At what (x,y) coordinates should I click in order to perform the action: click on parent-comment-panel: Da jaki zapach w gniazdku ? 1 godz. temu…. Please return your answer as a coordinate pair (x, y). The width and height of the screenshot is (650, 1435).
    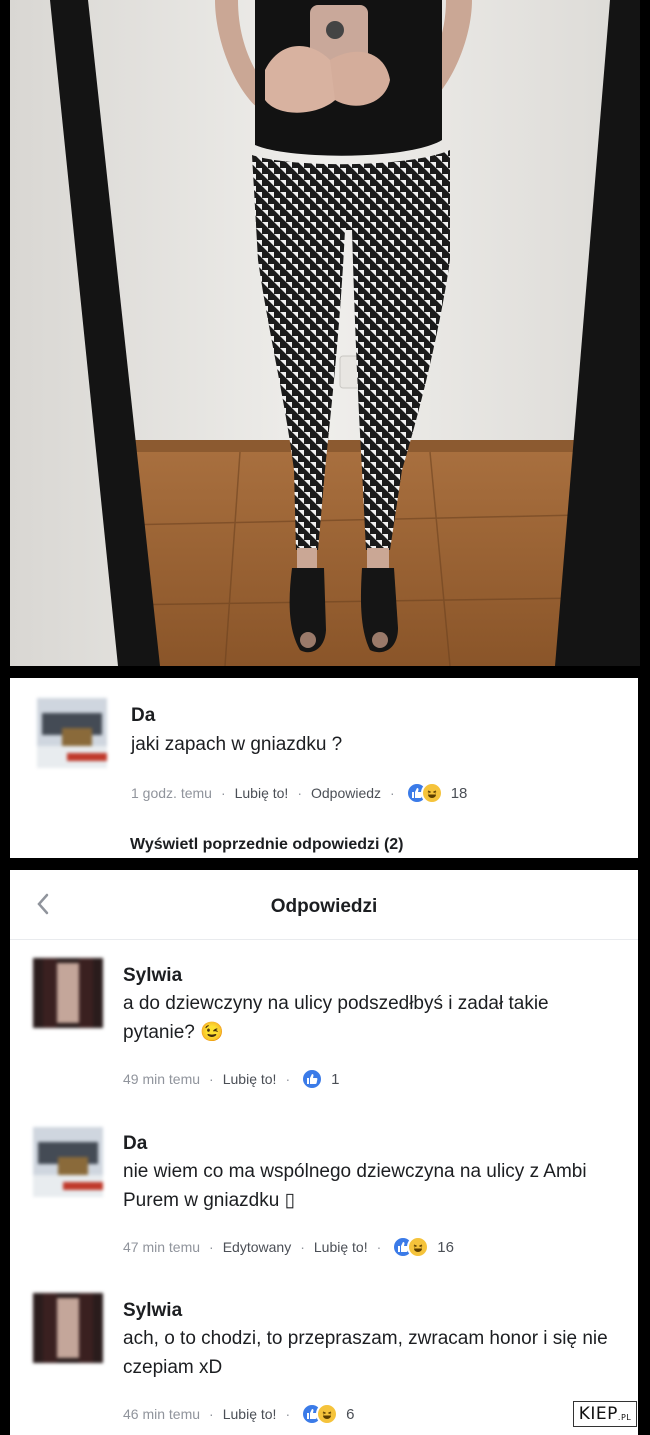
    Looking at the image, I should click on (324, 768).